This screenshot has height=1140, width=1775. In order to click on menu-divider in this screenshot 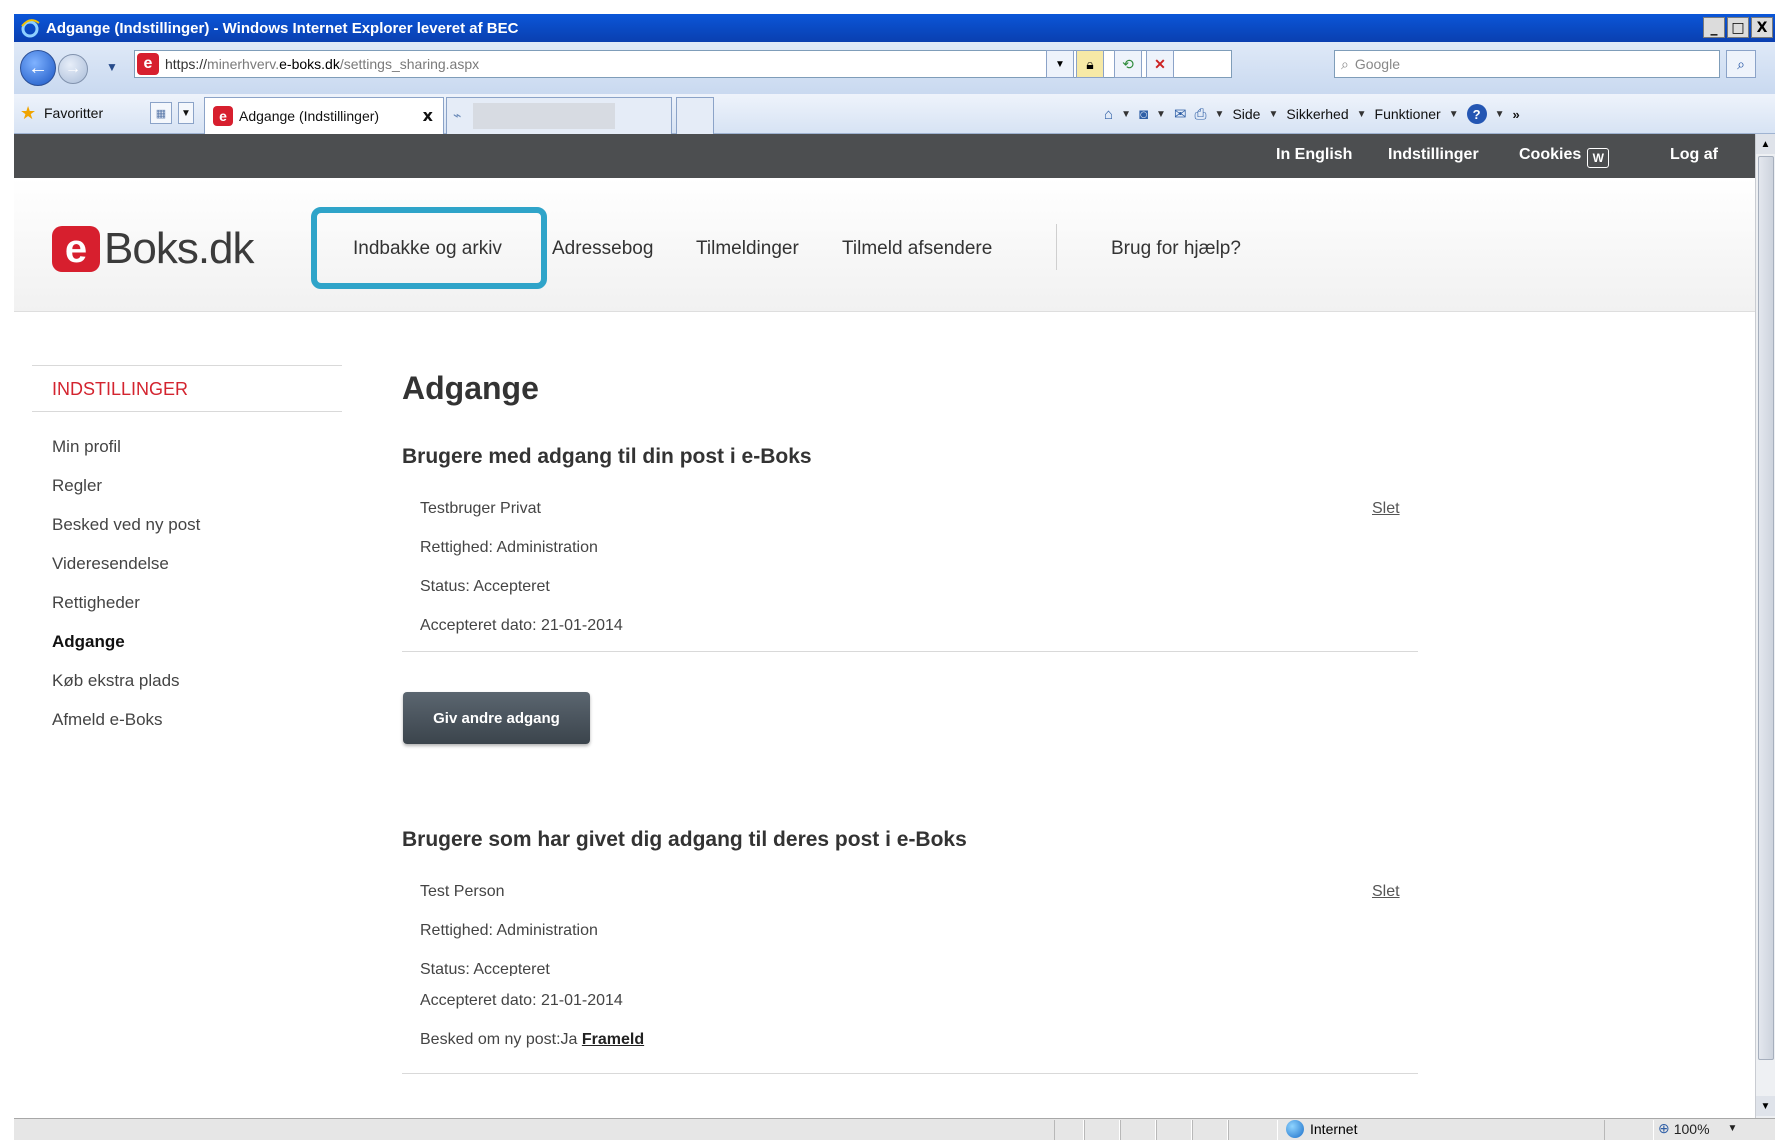, I will do `click(1056, 247)`.